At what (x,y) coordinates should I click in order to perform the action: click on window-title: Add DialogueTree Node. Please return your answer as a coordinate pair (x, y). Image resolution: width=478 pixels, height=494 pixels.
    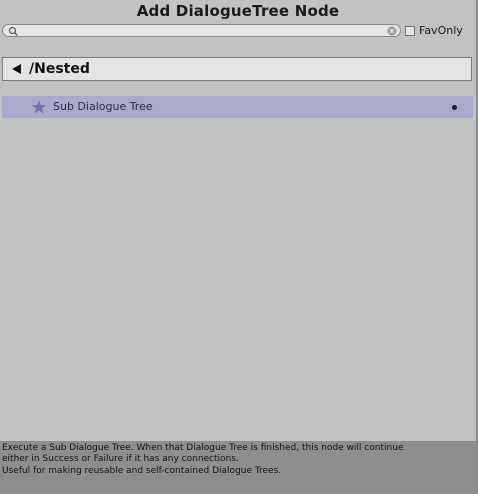
    Looking at the image, I should click on (238, 11).